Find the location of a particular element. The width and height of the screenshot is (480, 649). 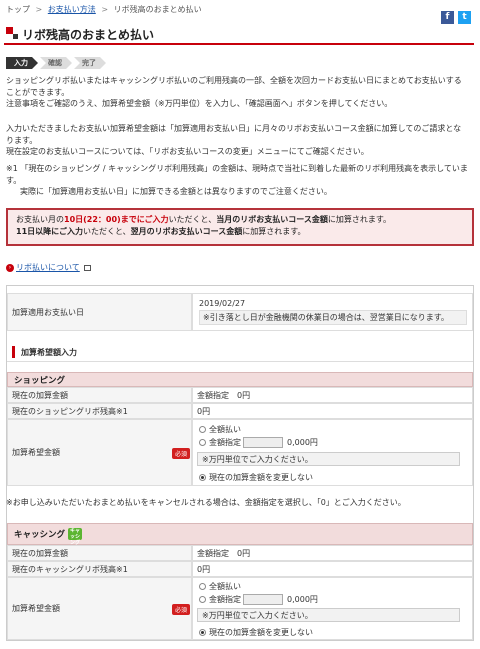

cashing-amount-label: 加算希望金額 is located at coordinates (99, 608).